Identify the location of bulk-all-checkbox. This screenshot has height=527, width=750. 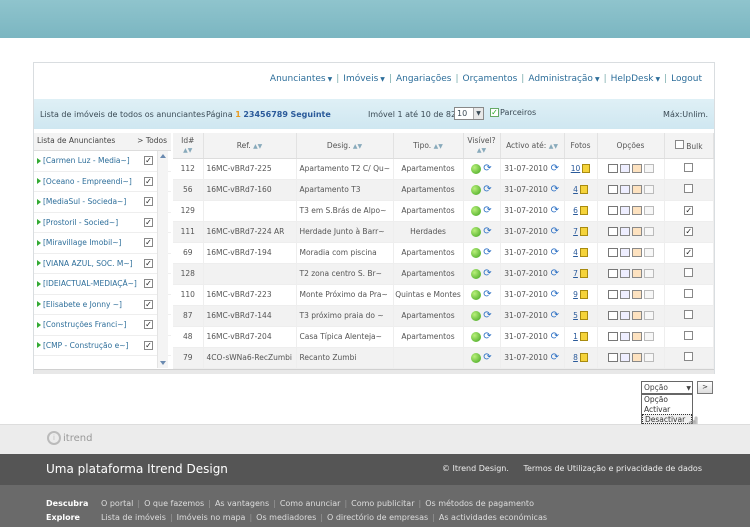
(679, 144).